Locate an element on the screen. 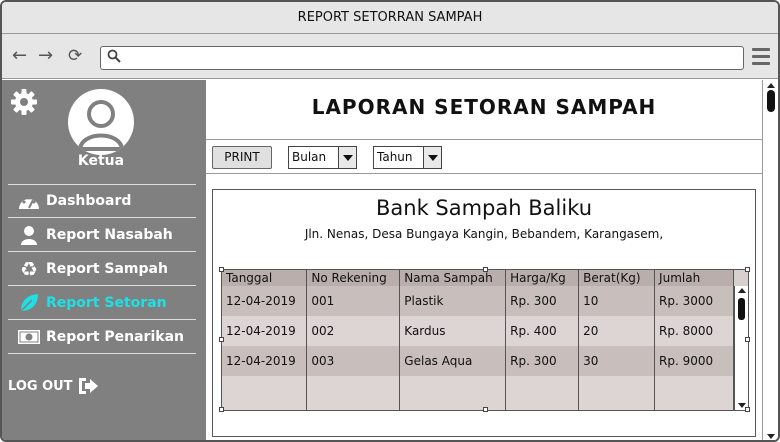  sidebar-item-label: Report Sampah is located at coordinates (107, 268).